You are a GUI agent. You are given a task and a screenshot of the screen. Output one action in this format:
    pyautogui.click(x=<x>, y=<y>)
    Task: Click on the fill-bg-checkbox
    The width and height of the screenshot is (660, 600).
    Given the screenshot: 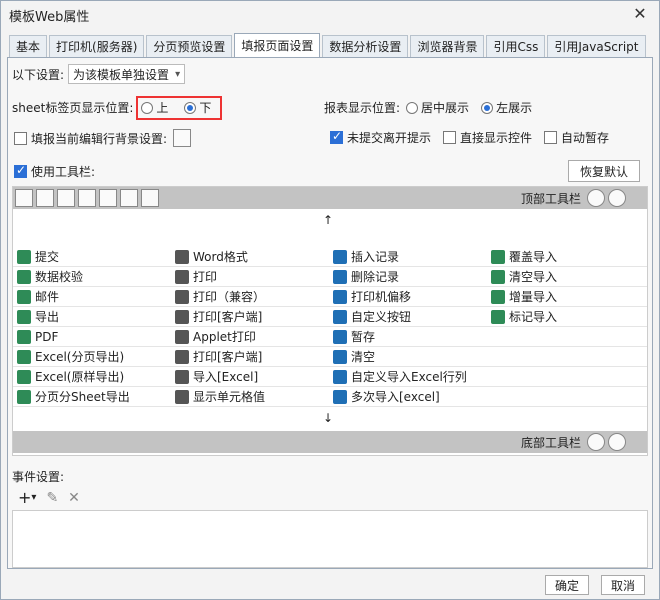 What is the action you would take?
    pyautogui.click(x=20, y=138)
    